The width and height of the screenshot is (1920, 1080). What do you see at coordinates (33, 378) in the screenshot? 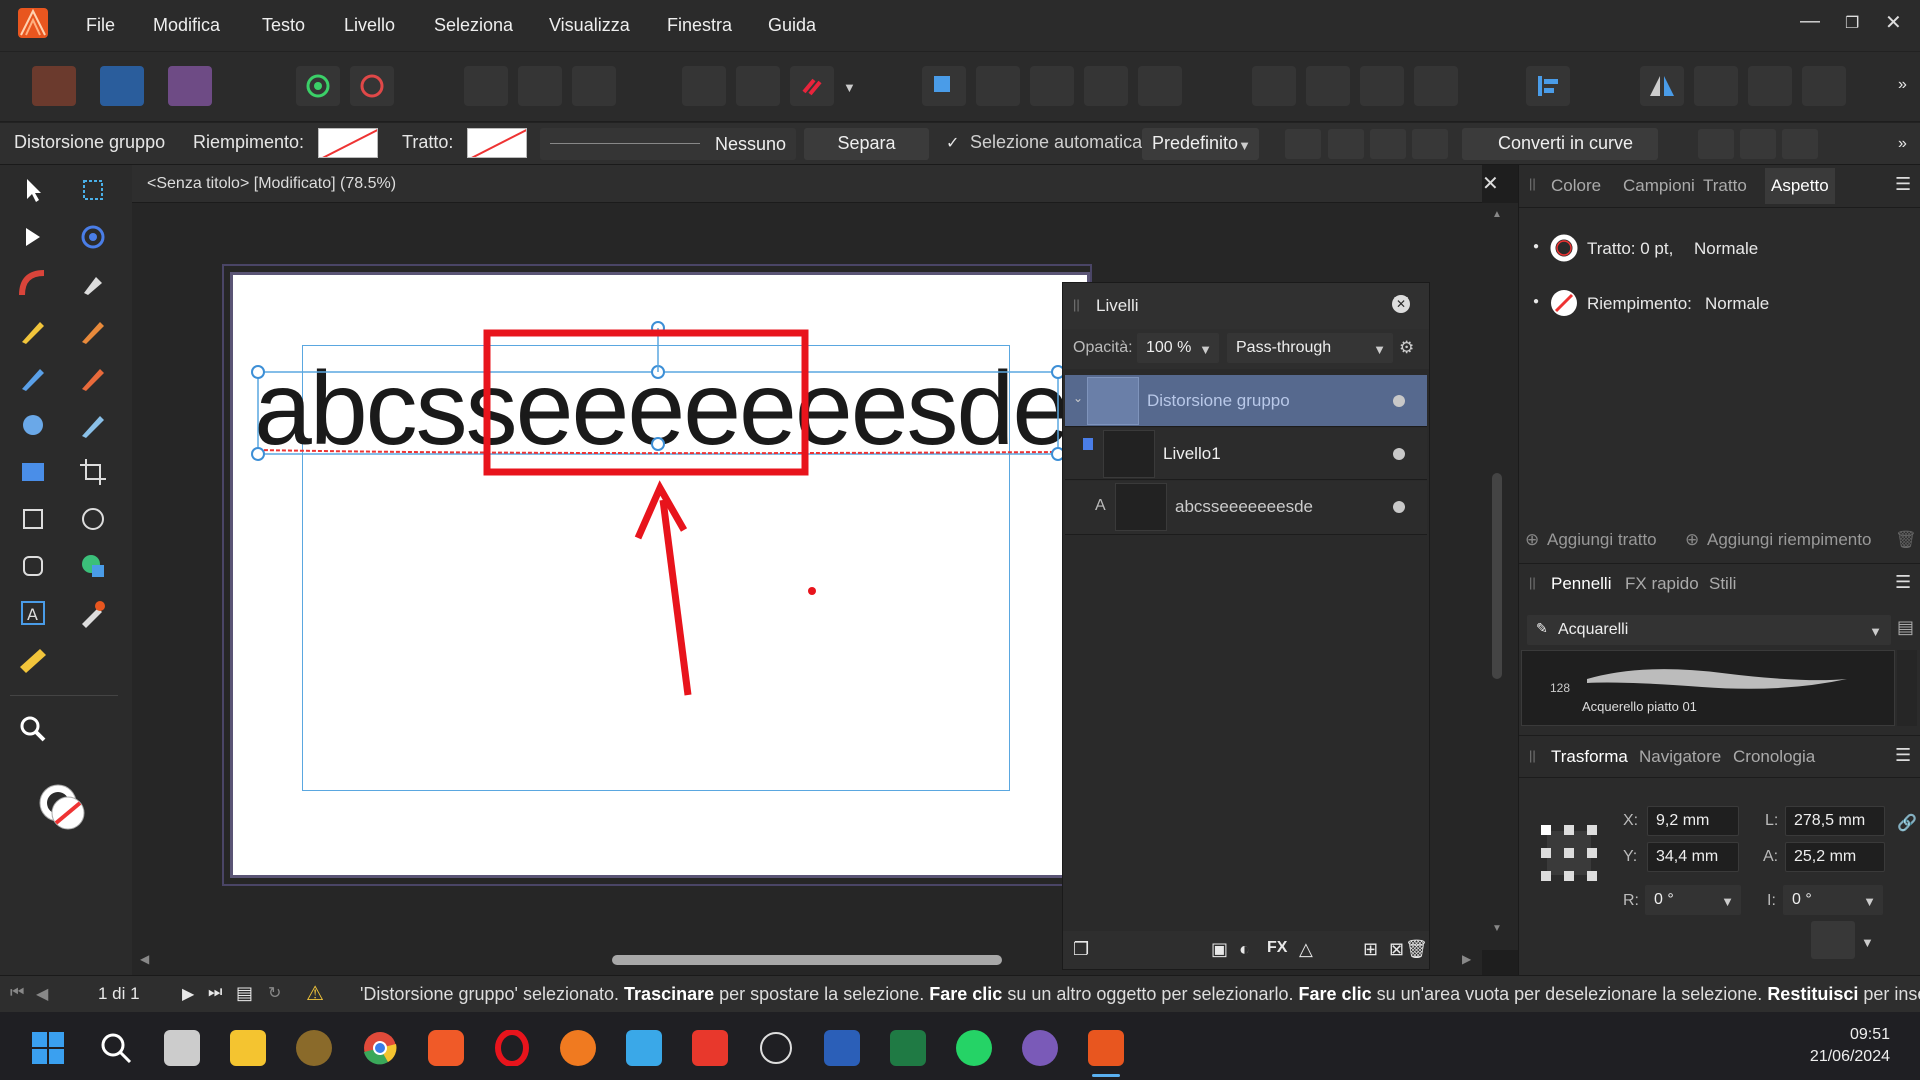
I see `fill-tool-icon` at bounding box center [33, 378].